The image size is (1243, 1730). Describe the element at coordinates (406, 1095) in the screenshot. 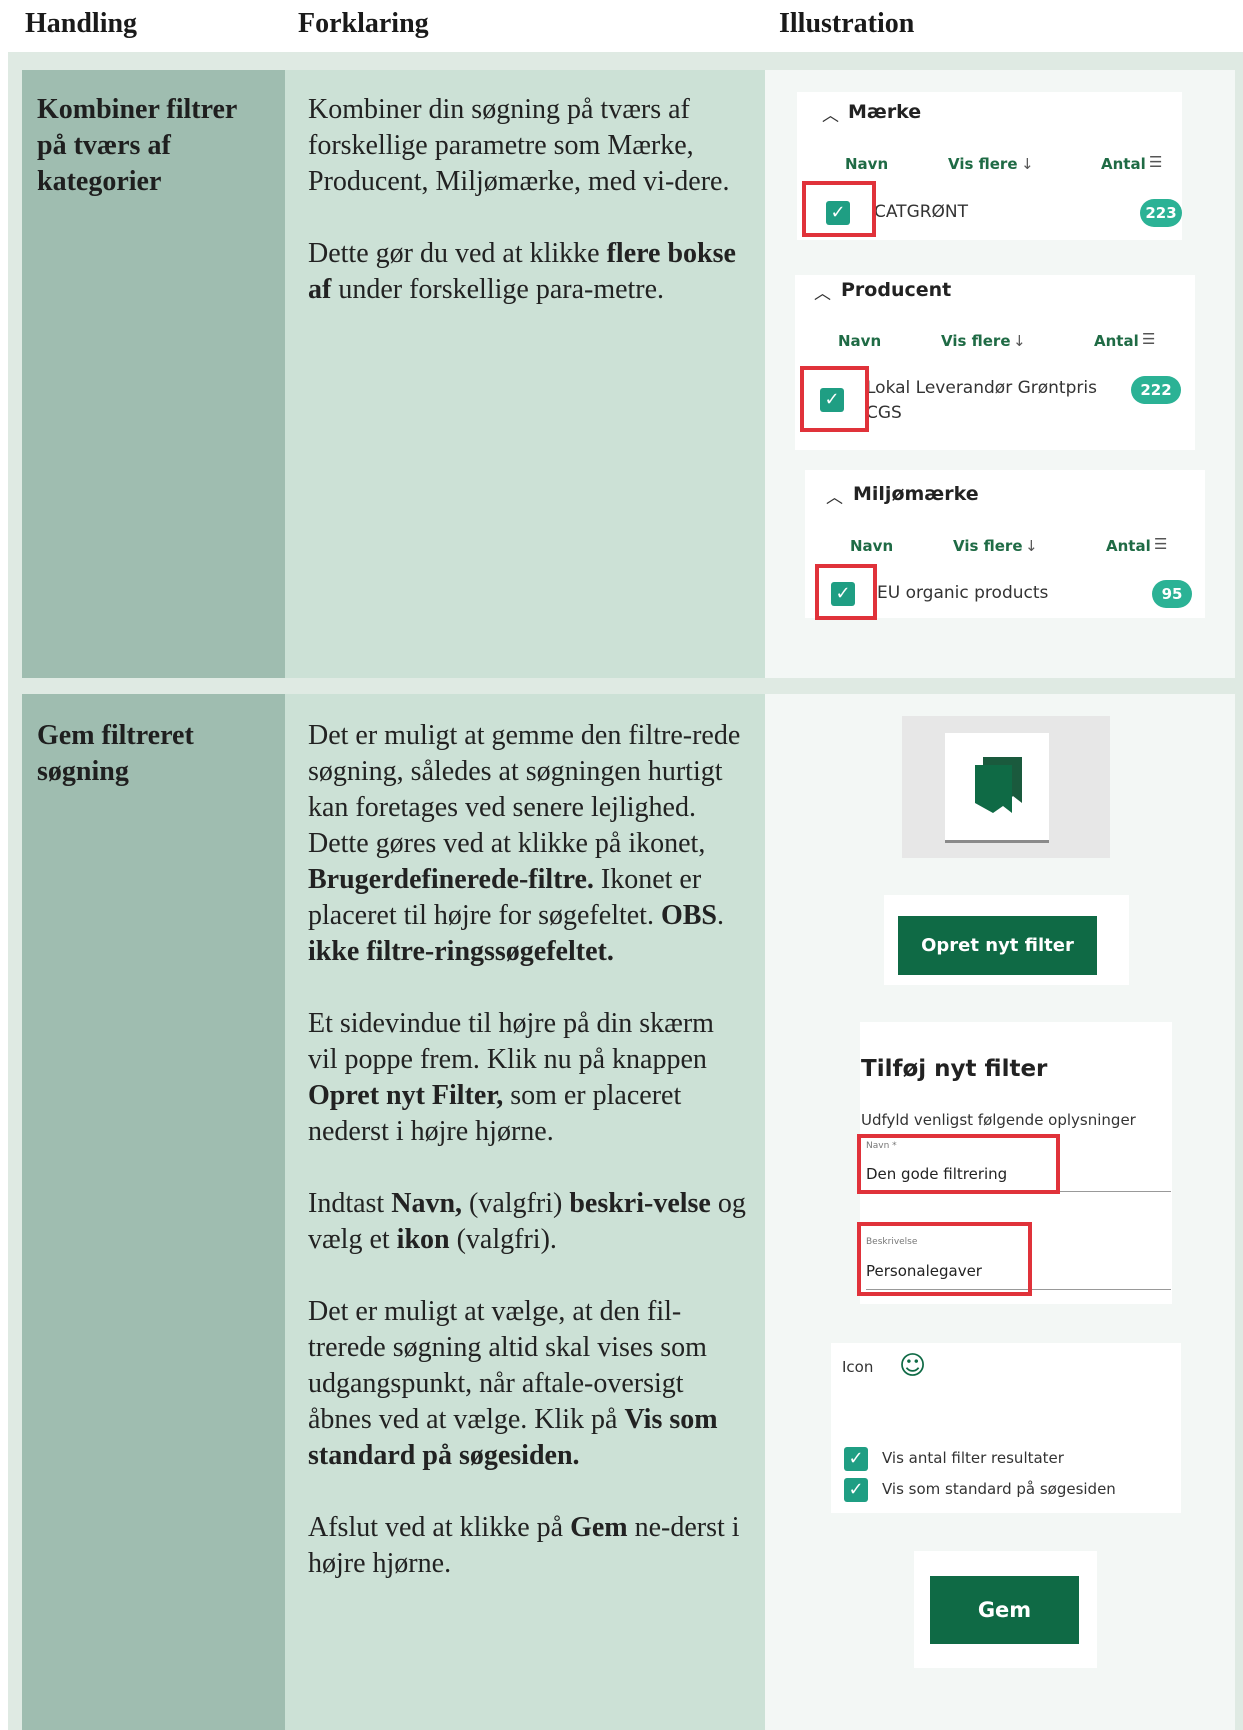

I see `bold-text: Opret nyt Filter,` at that location.